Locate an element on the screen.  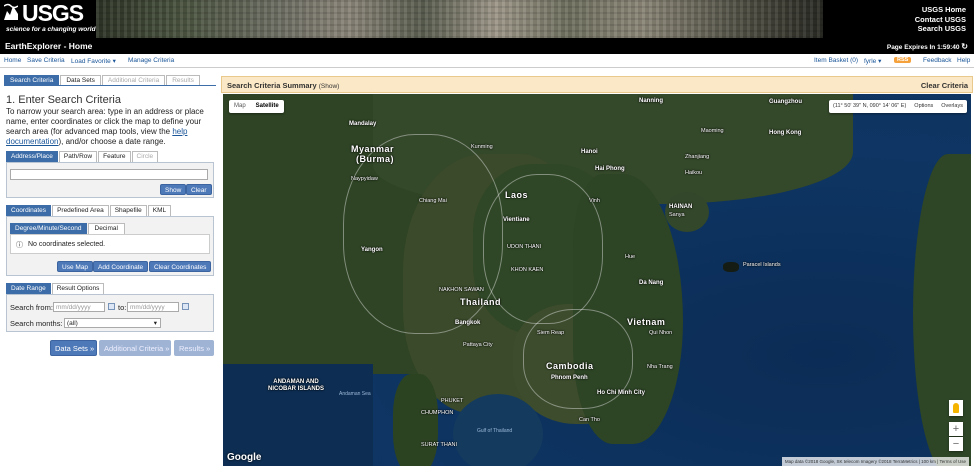
info-icon: ⓘ is located at coordinates (19, 245).